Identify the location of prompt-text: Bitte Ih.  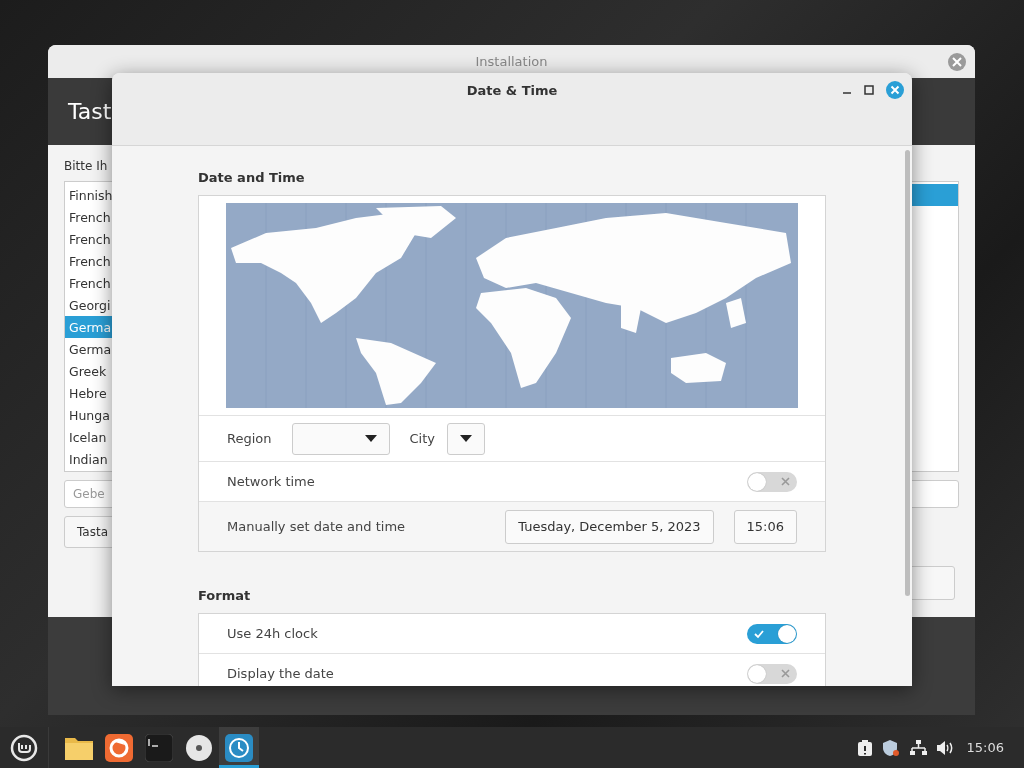
(86, 166).